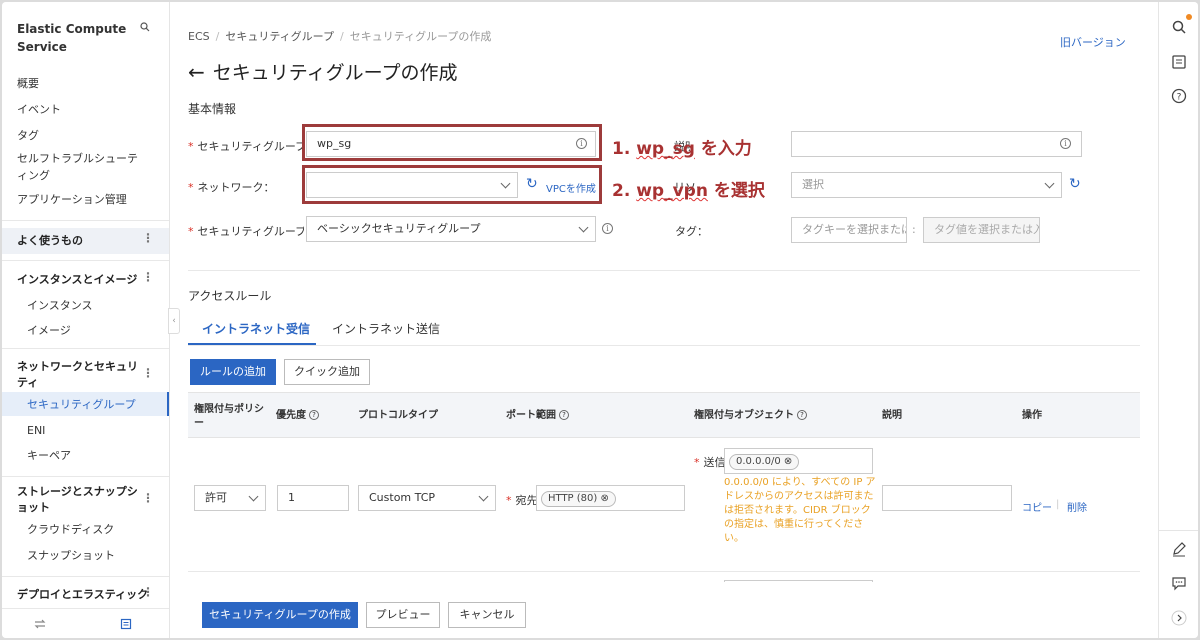  What do you see at coordinates (81, 405) in the screenshot?
I see `sidebar-item-security-groups: セキュリティグループ` at bounding box center [81, 405].